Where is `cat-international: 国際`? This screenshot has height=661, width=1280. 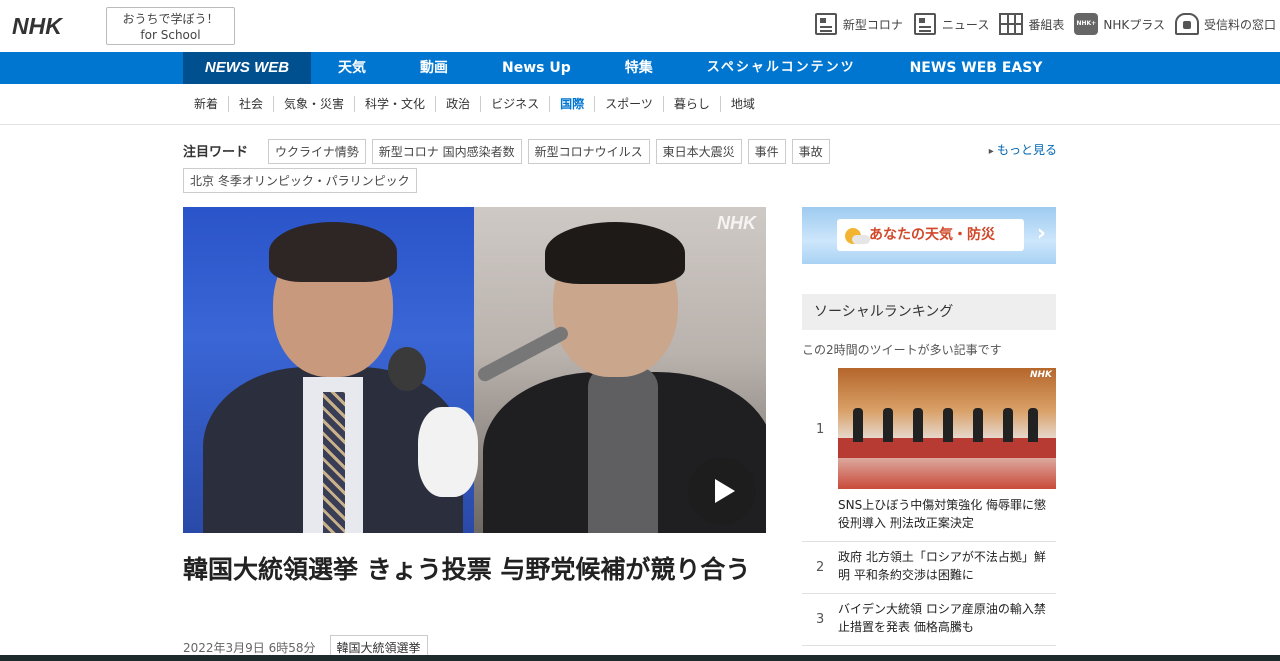
cat-international: 国際 is located at coordinates (571, 104).